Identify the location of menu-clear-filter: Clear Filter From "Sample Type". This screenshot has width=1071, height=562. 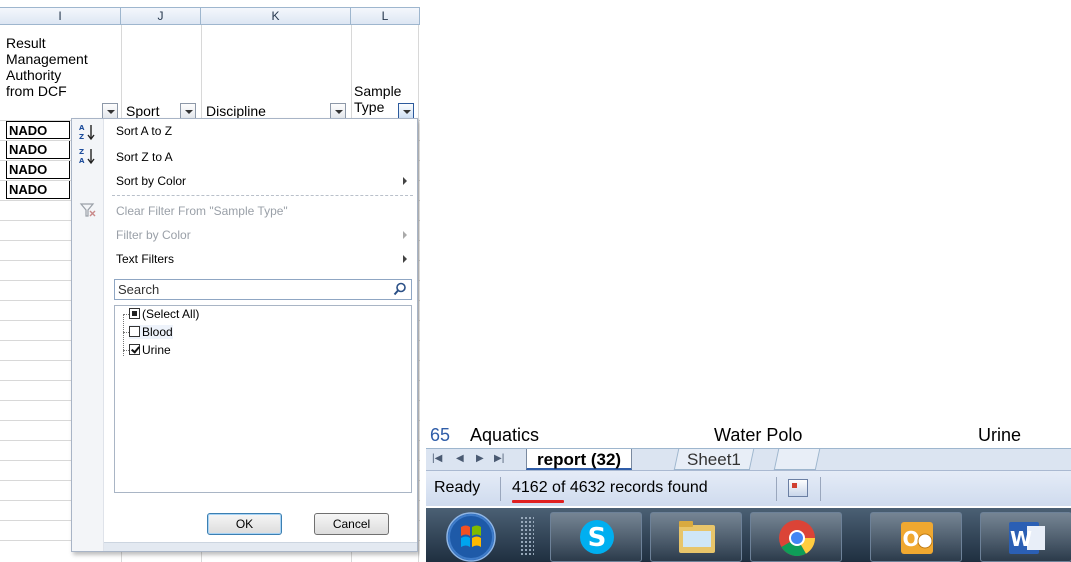
(202, 211).